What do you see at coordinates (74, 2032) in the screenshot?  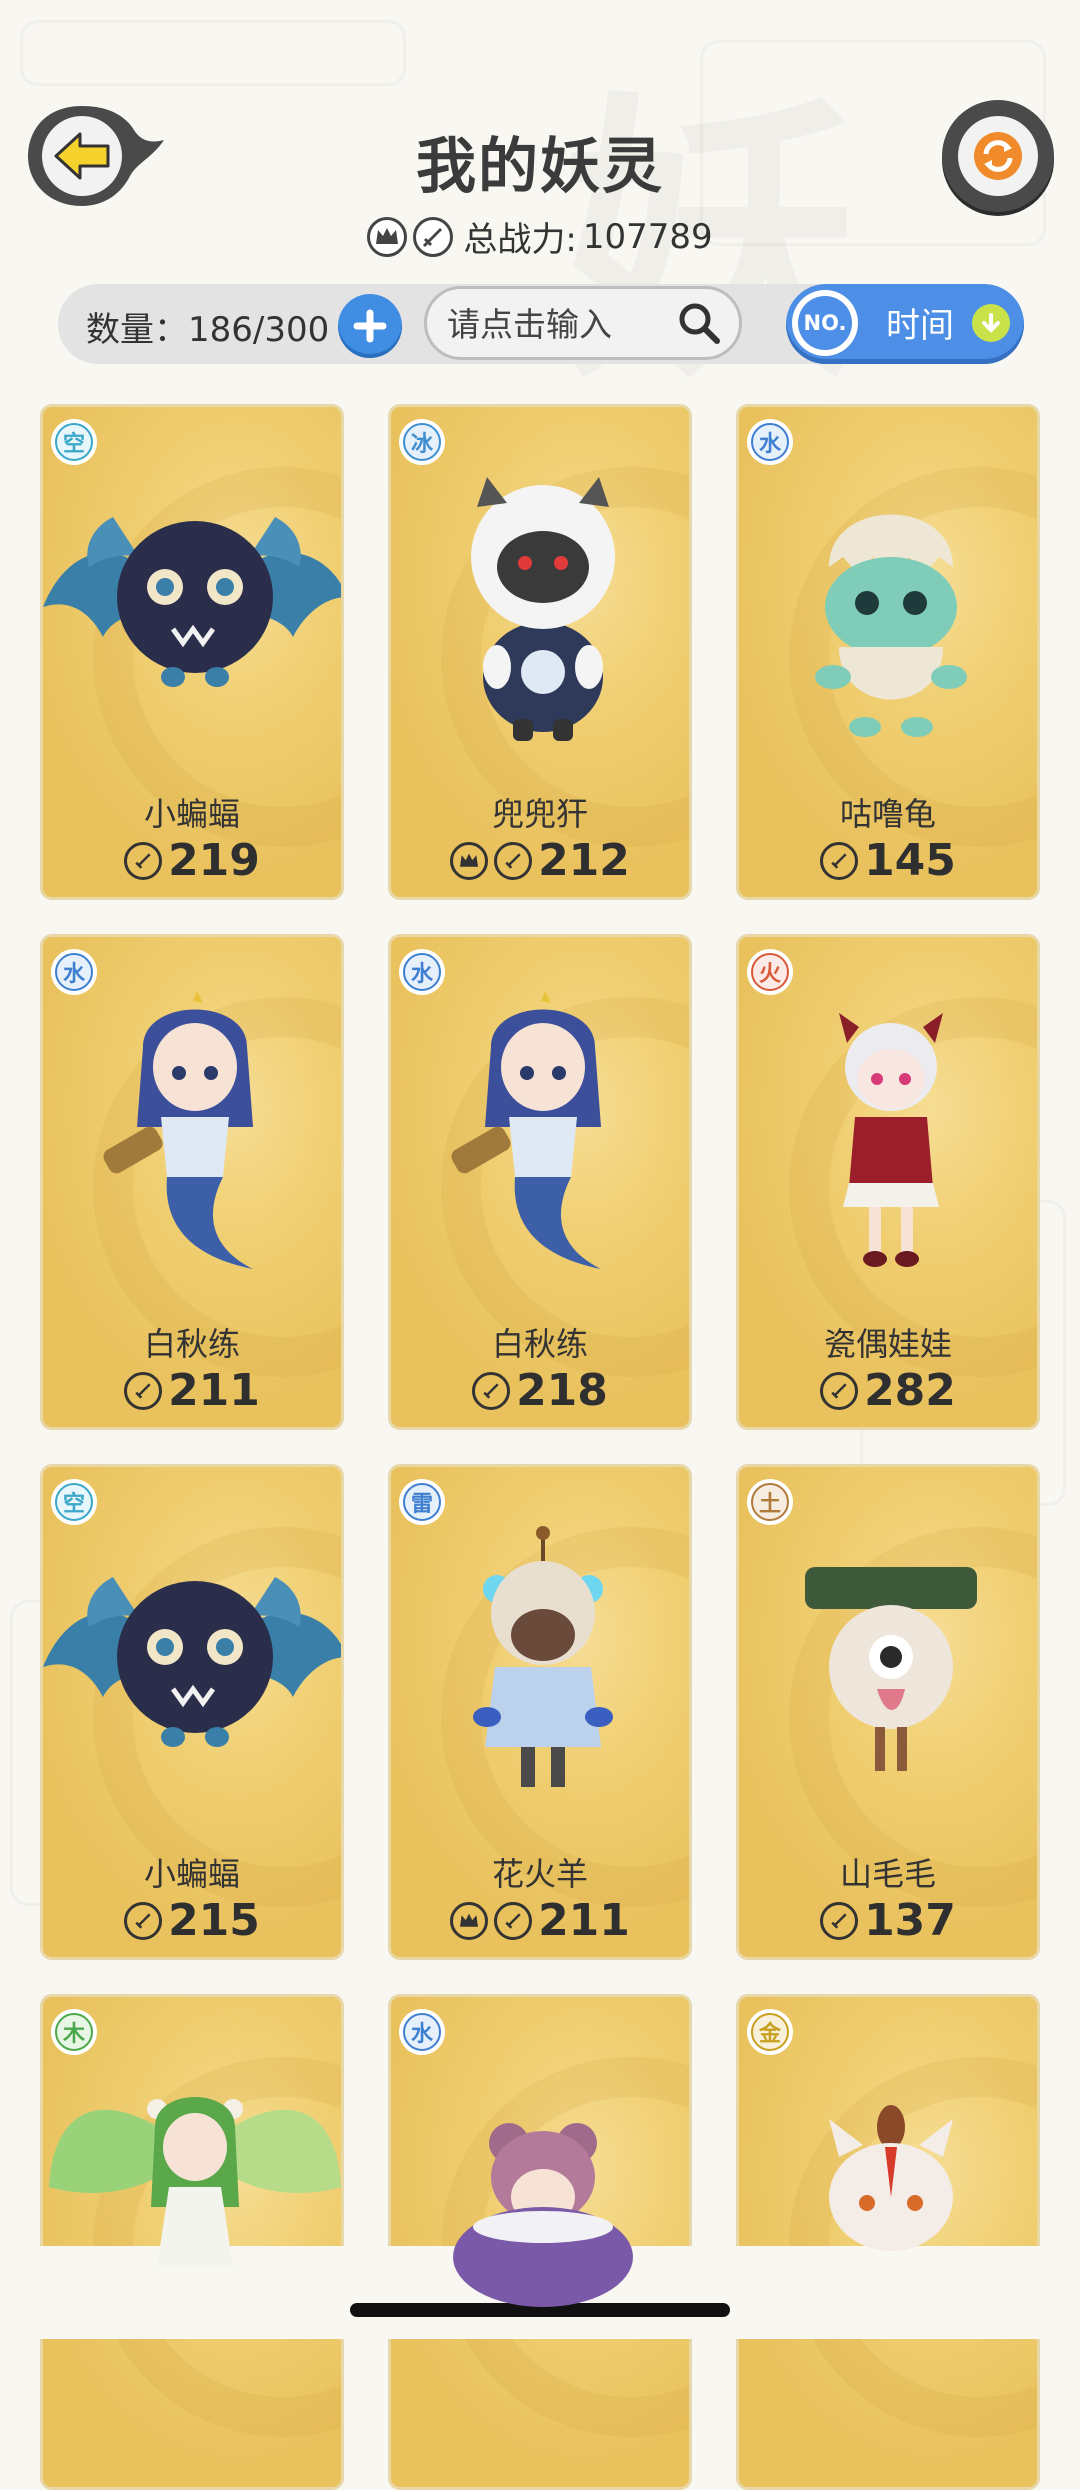 I see `element-badge: 木` at bounding box center [74, 2032].